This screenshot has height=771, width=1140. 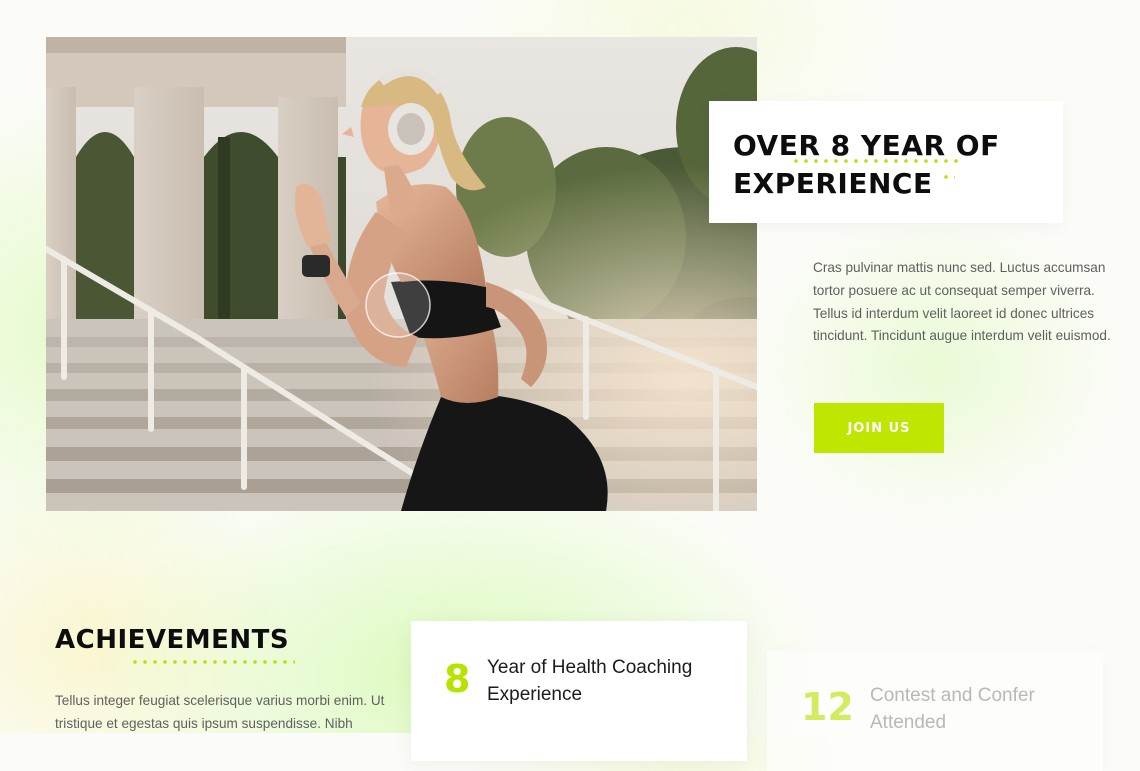 What do you see at coordinates (212, 662) in the screenshot?
I see `decorative-dots` at bounding box center [212, 662].